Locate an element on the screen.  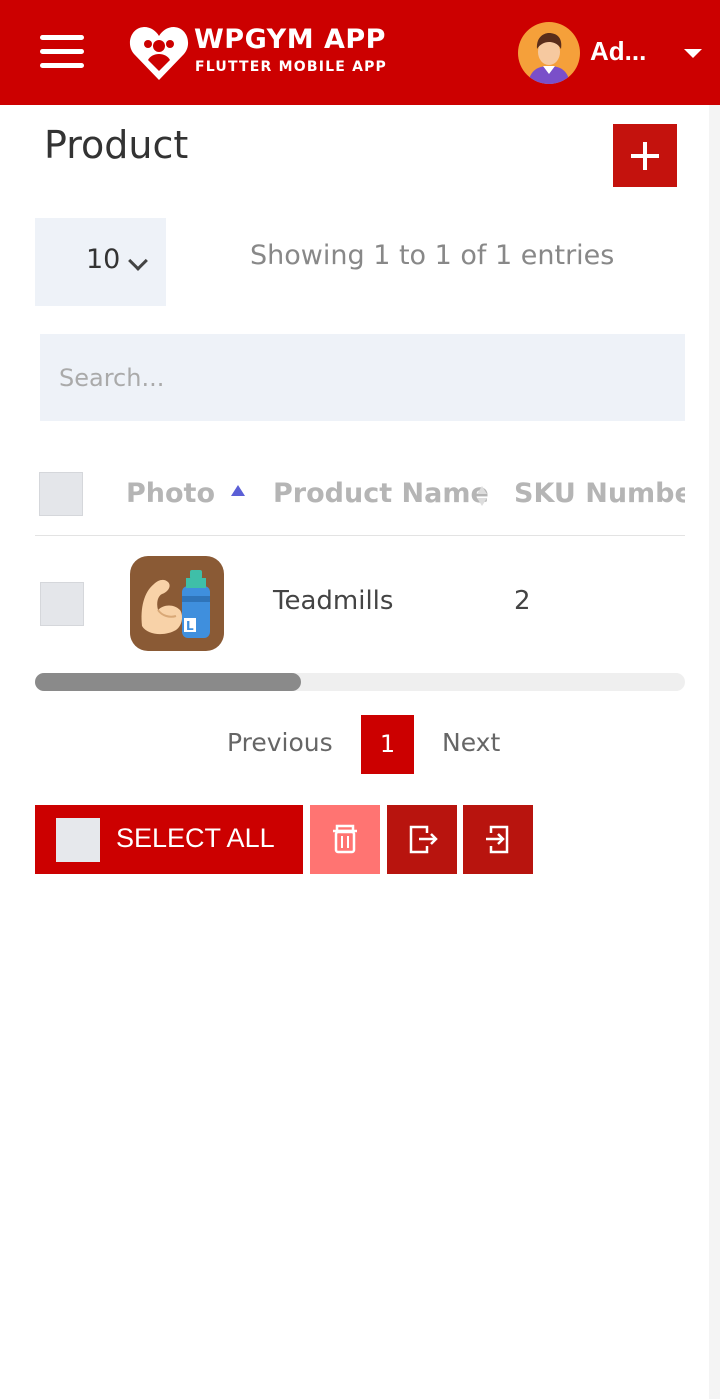
page-length-value: 10 is located at coordinates (103, 259).